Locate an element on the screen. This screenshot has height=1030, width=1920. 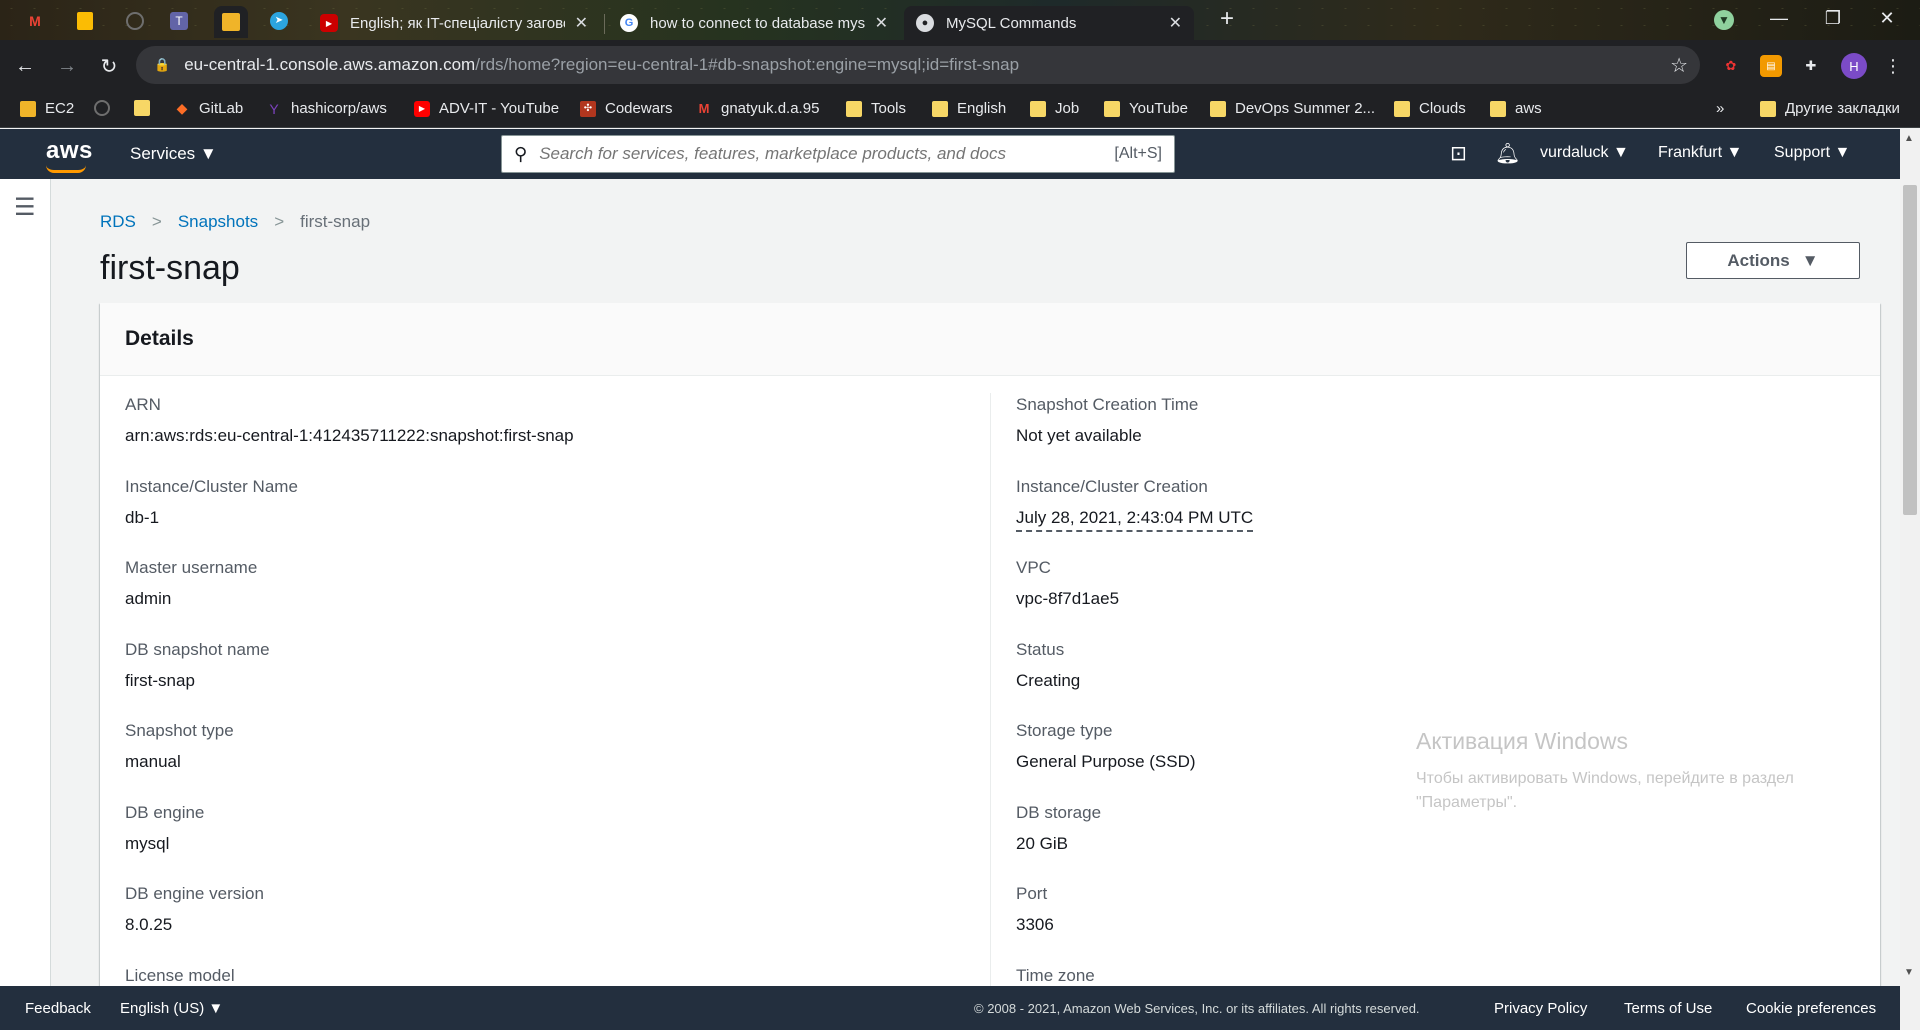
restore-icon: ❐ is located at coordinates (1833, 18).